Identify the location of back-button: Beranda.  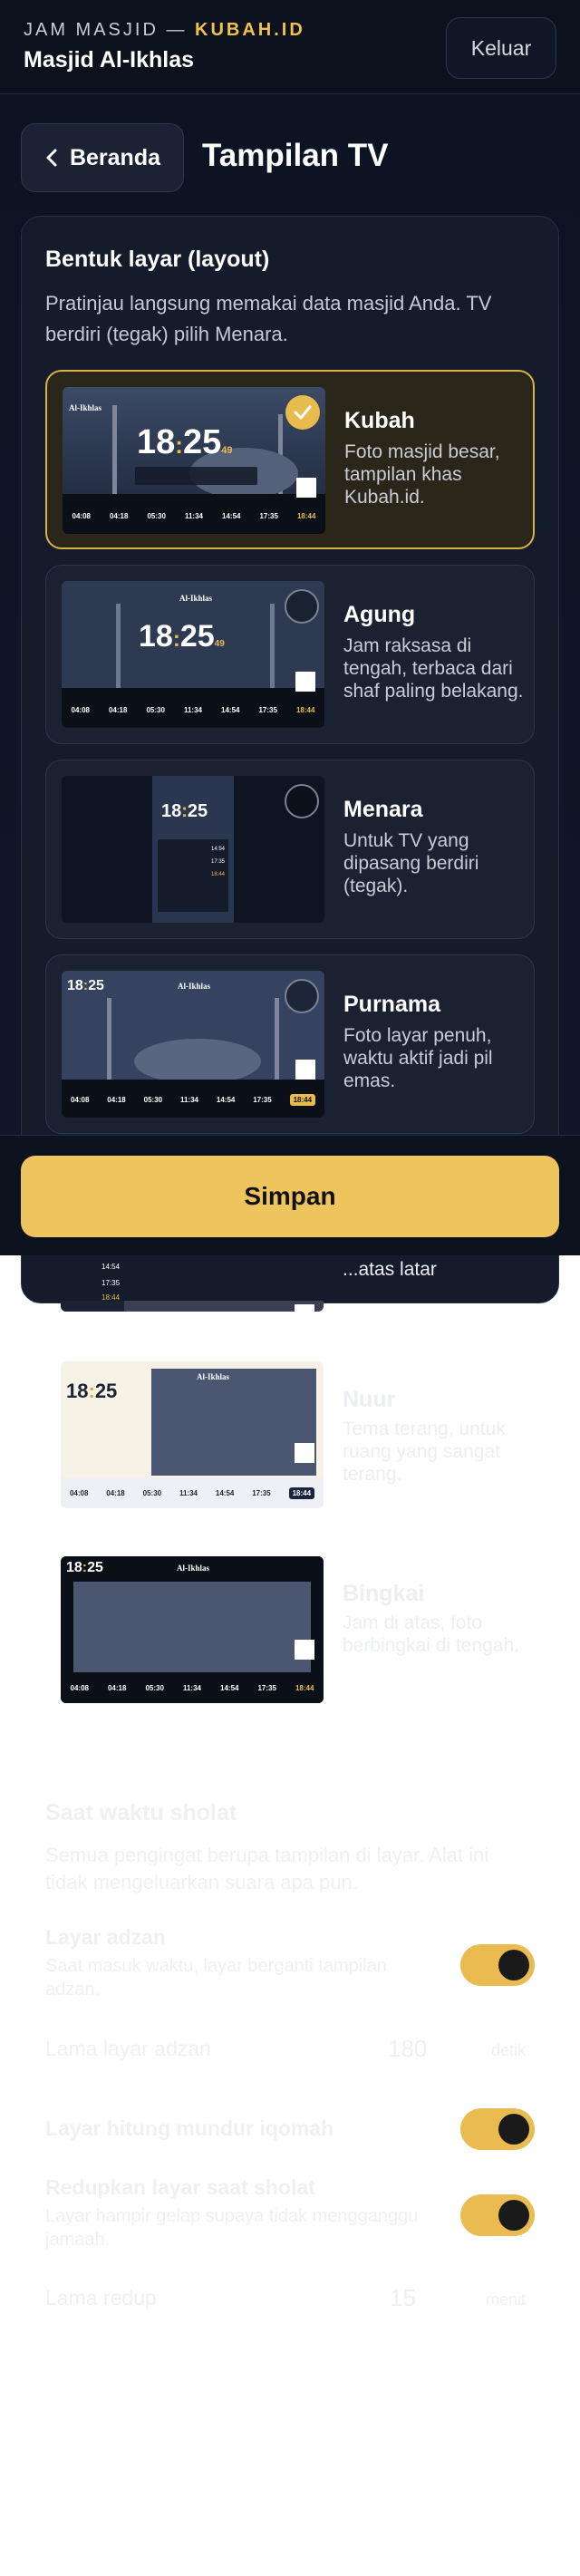
(102, 157).